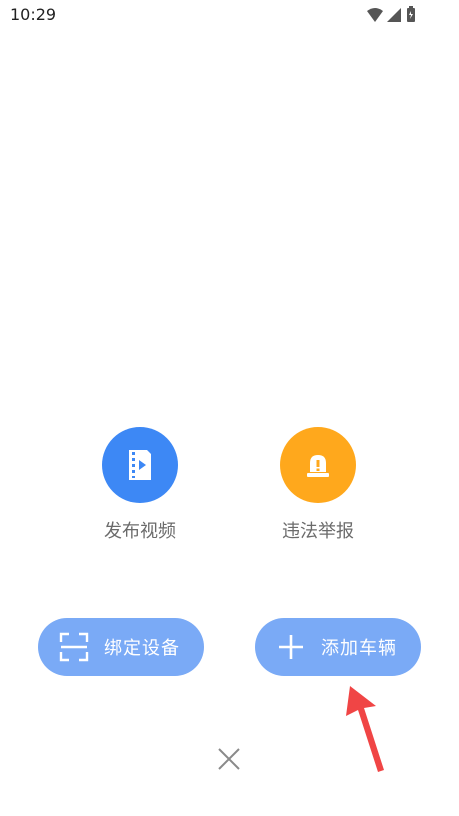  Describe the element at coordinates (394, 15) in the screenshot. I see `signal-icon` at that location.